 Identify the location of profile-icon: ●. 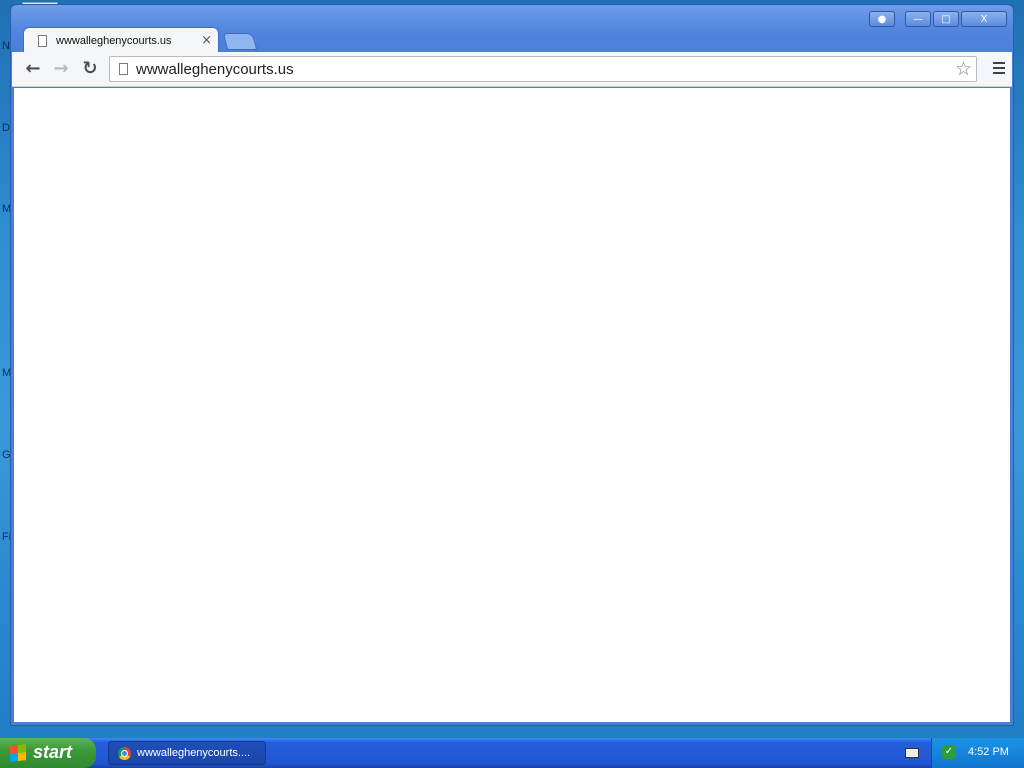
(882, 19).